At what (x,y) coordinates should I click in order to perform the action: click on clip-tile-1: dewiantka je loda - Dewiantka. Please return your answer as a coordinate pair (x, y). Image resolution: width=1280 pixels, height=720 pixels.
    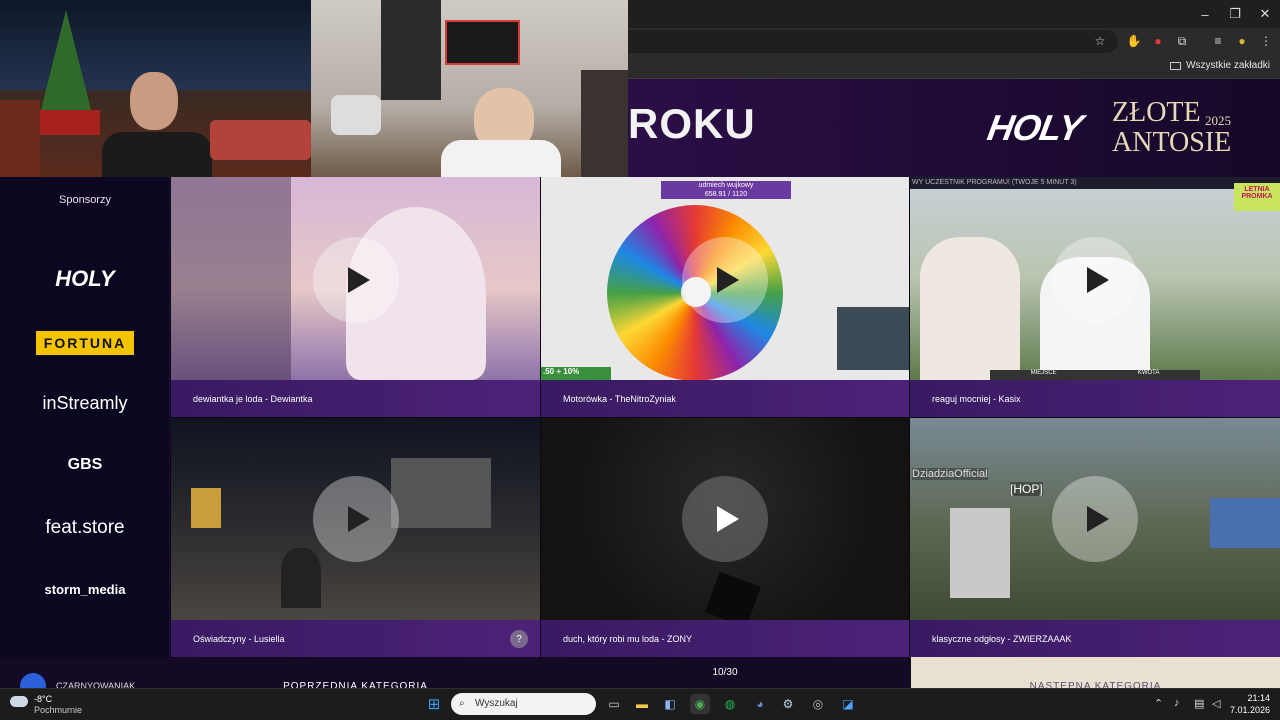
    Looking at the image, I should click on (355, 297).